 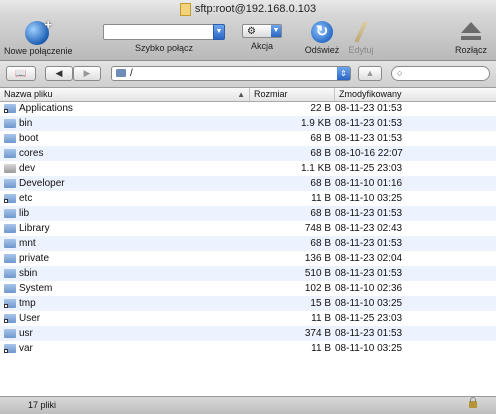 I want to click on forward-button: ▶, so click(x=87, y=73).